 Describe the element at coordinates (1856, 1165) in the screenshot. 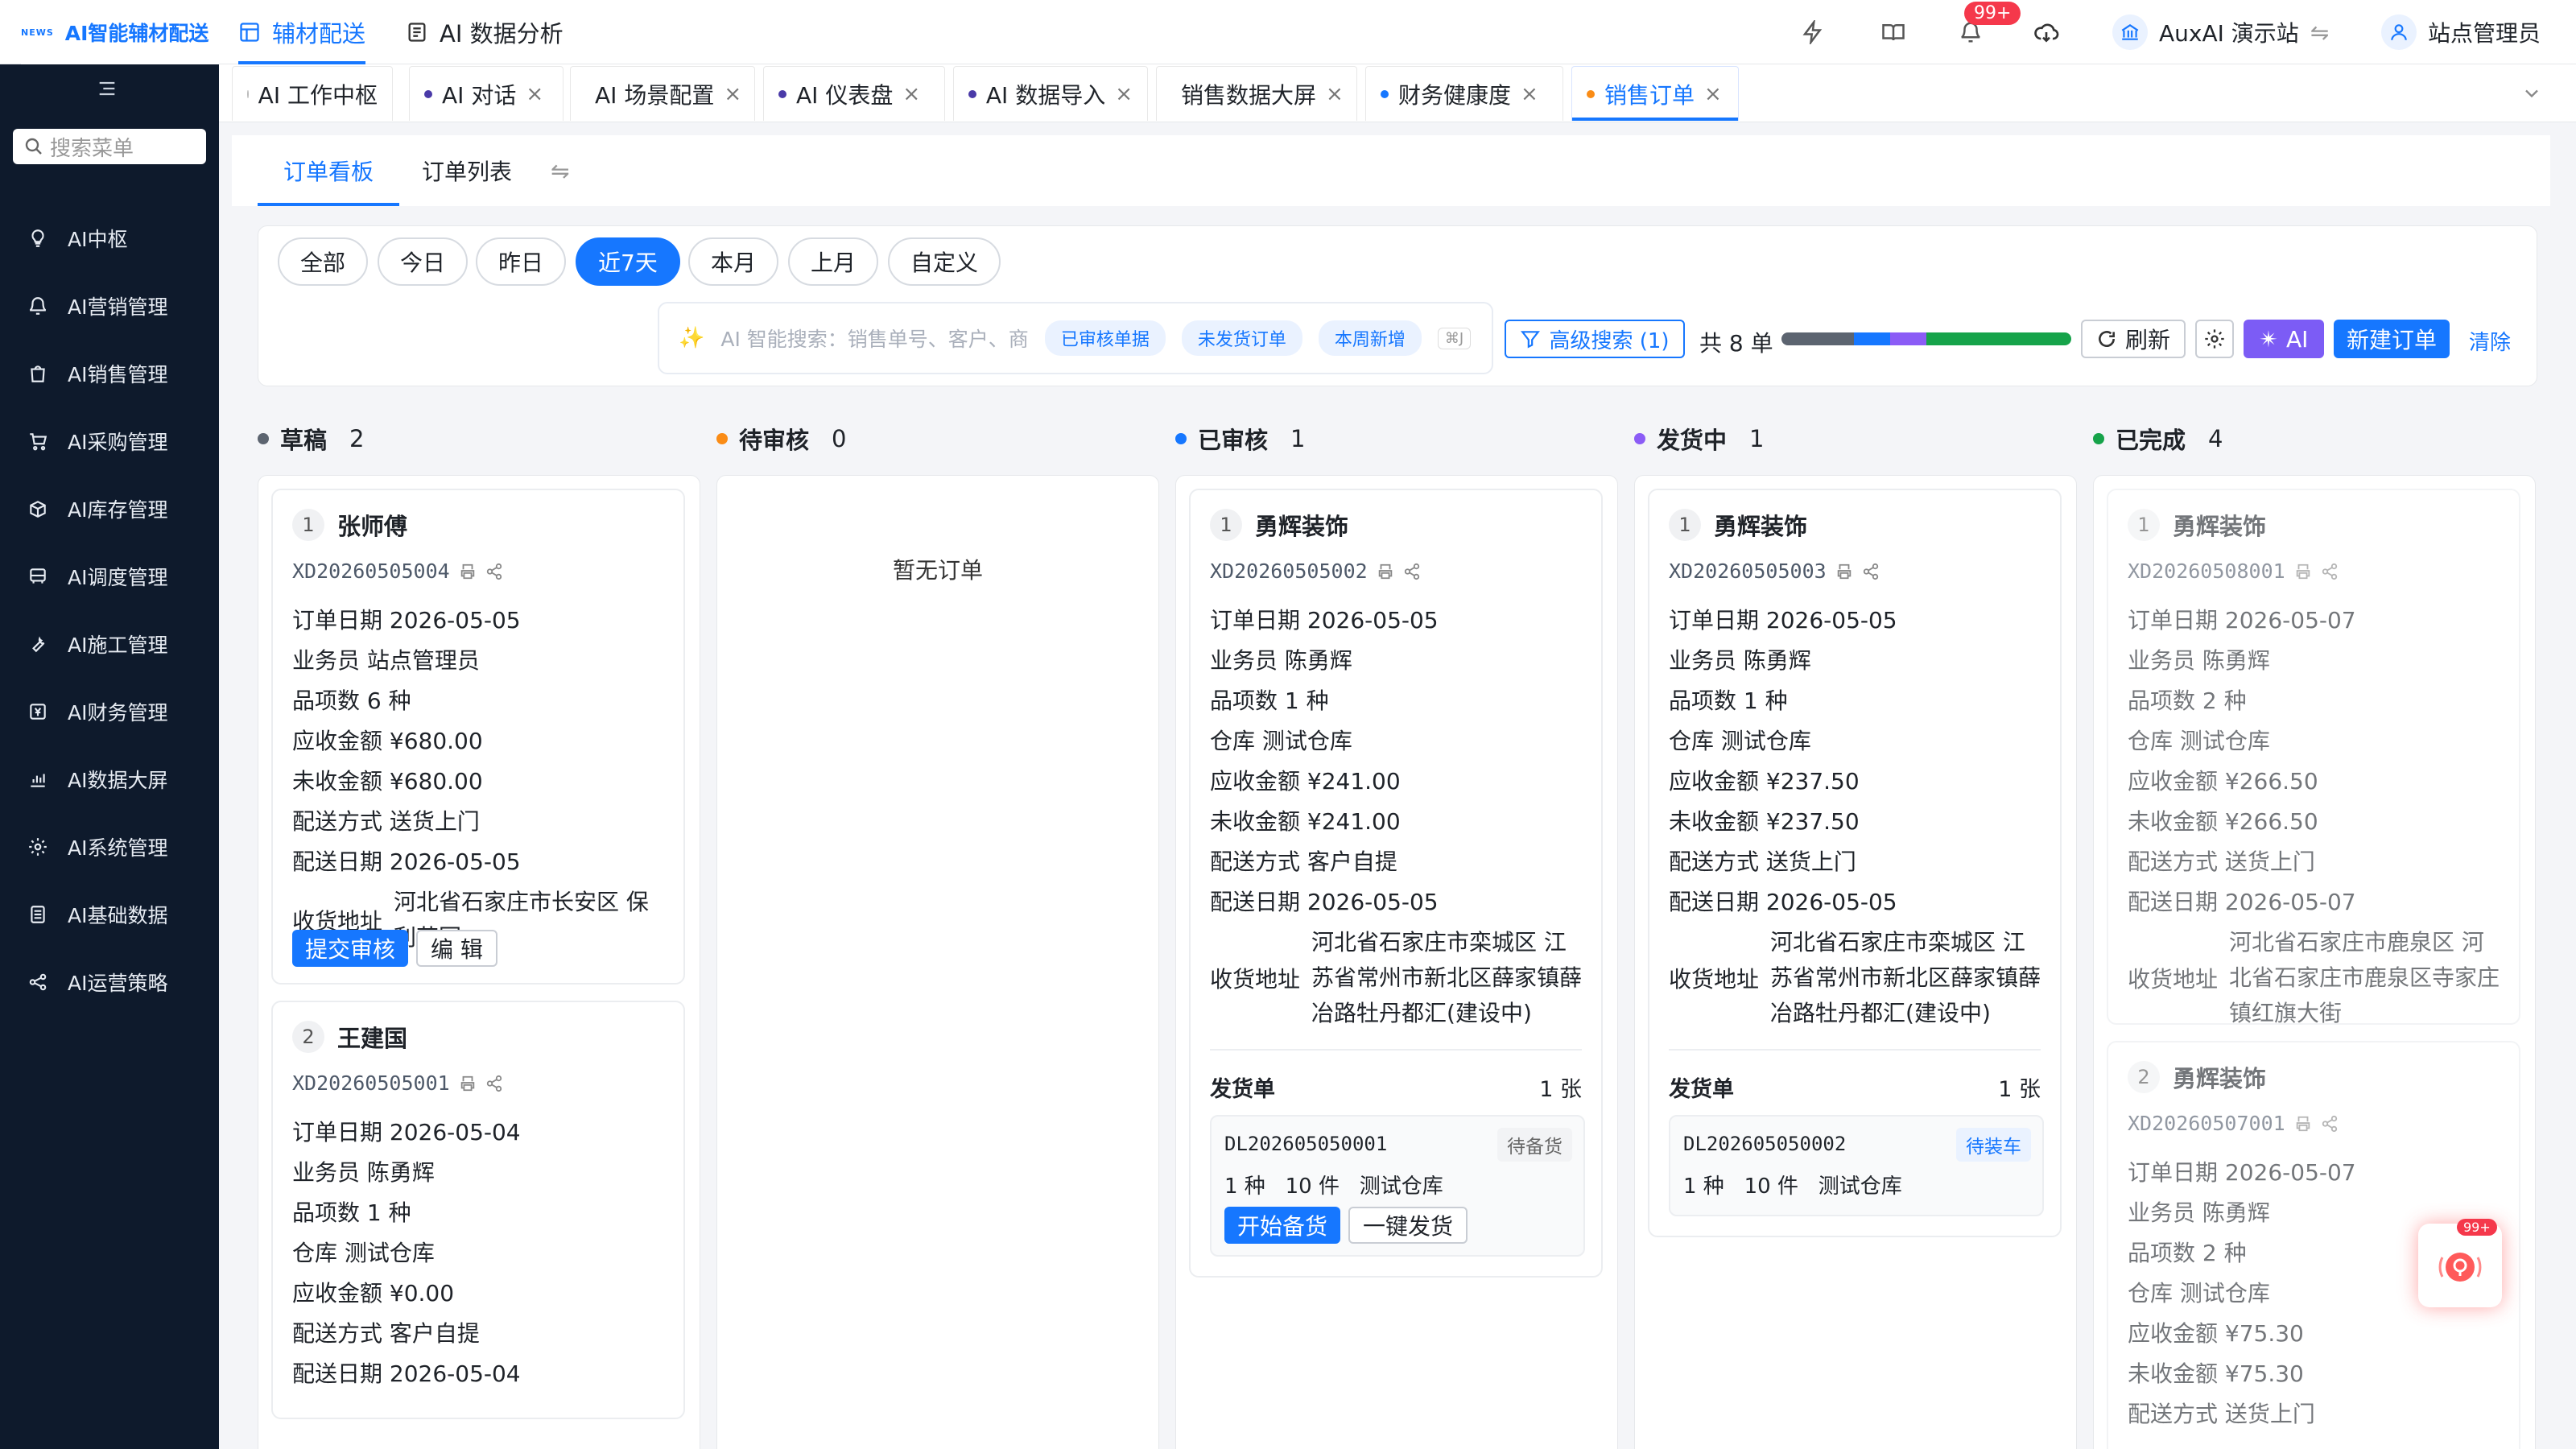

I see `shipment-card: DL202605050002 待装车 1 种 10 件 测试仓库` at that location.